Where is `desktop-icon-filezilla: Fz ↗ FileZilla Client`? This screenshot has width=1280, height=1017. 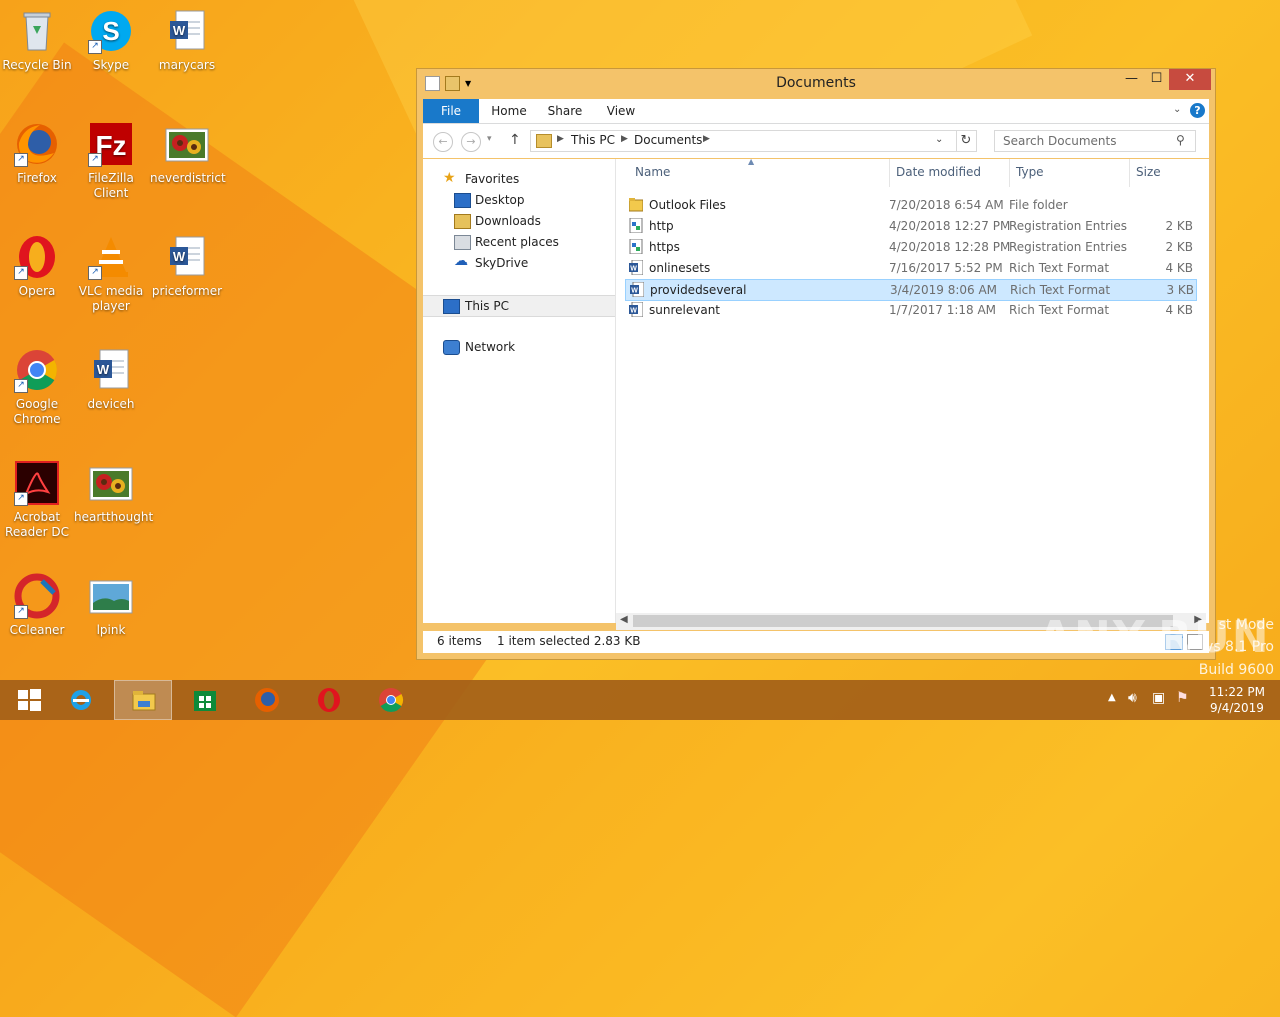
desktop-icon-filezilla: Fz ↗ FileZilla Client is located at coordinates (111, 161).